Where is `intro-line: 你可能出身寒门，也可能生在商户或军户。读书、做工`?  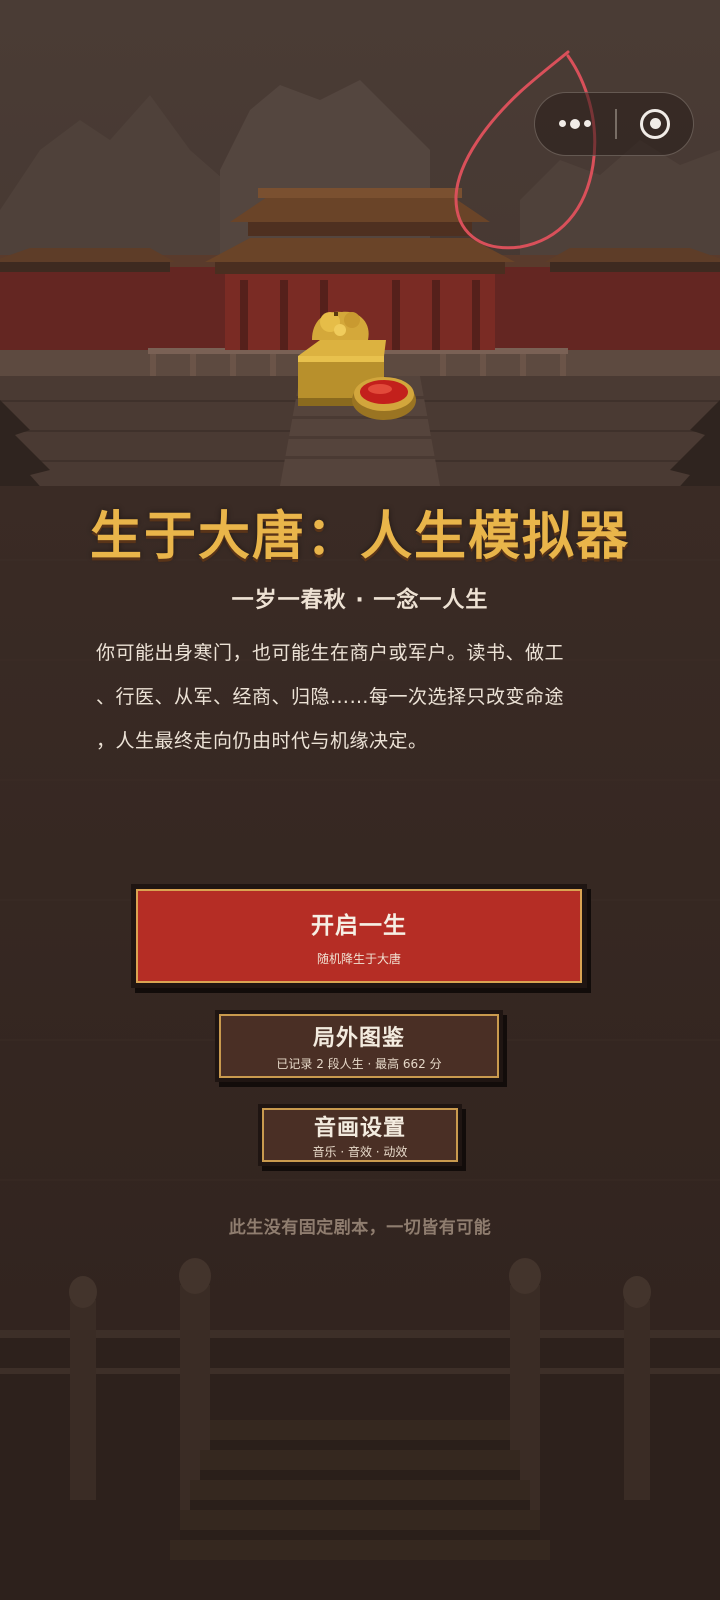 intro-line: 你可能出身寒门，也可能生在商户或军户。读书、做工 is located at coordinates (330, 653).